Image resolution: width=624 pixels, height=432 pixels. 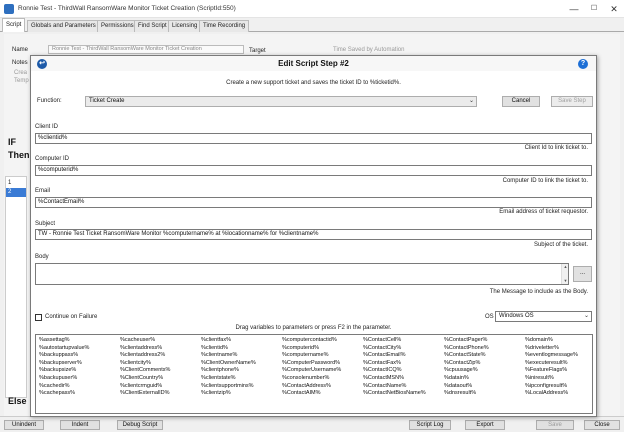 What do you see at coordinates (24, 425) in the screenshot?
I see `unindent-button: Unindent` at bounding box center [24, 425].